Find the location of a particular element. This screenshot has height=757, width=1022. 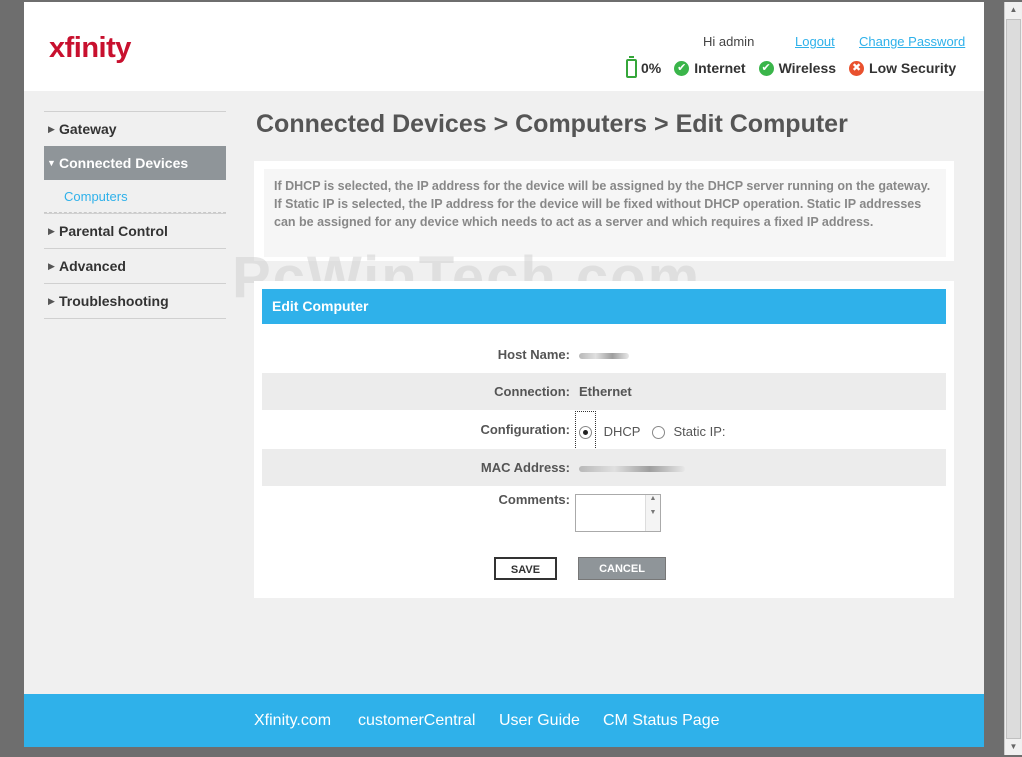

footer-link-user-guide: User Guide is located at coordinates (539, 721).